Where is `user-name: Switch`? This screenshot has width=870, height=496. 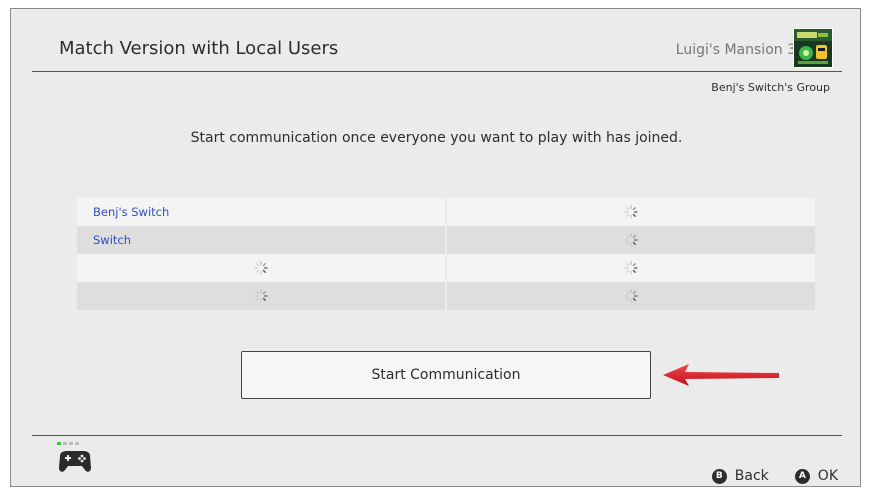 user-name: Switch is located at coordinates (112, 240).